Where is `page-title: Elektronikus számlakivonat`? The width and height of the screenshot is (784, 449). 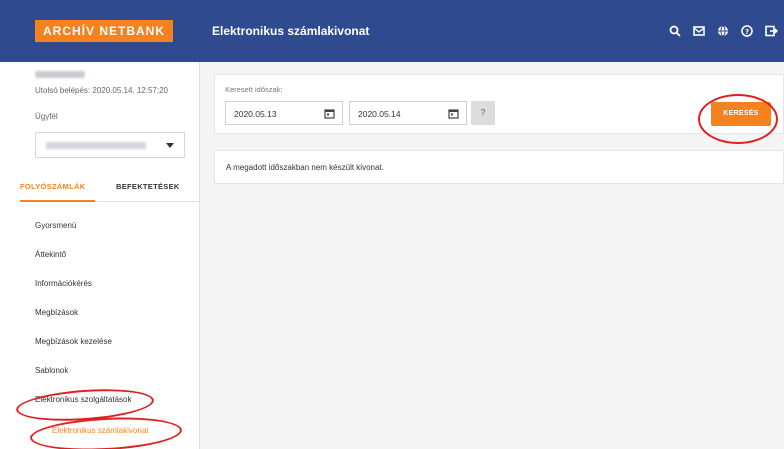 page-title: Elektronikus számlakivonat is located at coordinates (291, 31).